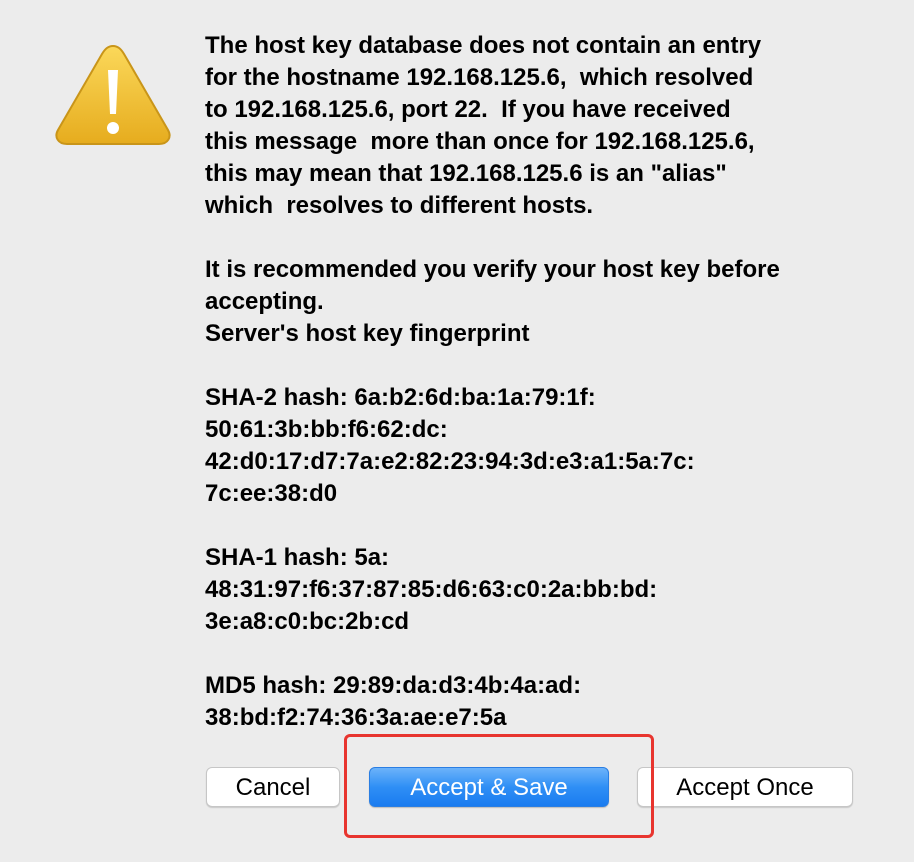 Image resolution: width=914 pixels, height=862 pixels. I want to click on message-line: which resolves to different hosts., so click(399, 205).